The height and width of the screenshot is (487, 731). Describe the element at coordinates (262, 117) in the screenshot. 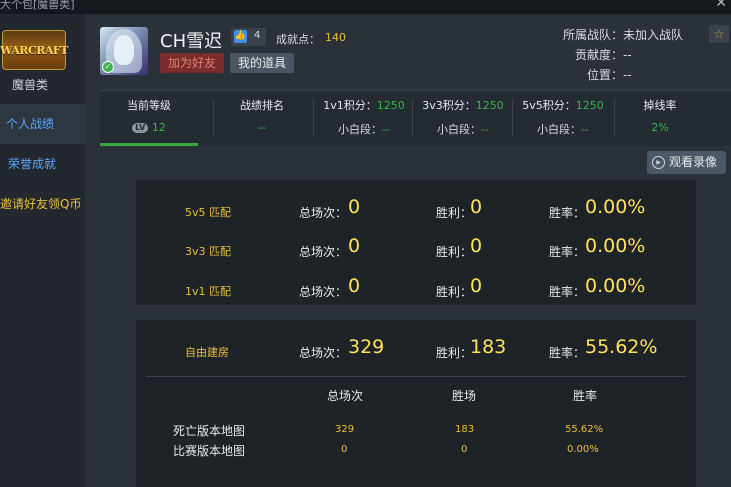

I see `ranking-column: 战绩排名 --` at that location.